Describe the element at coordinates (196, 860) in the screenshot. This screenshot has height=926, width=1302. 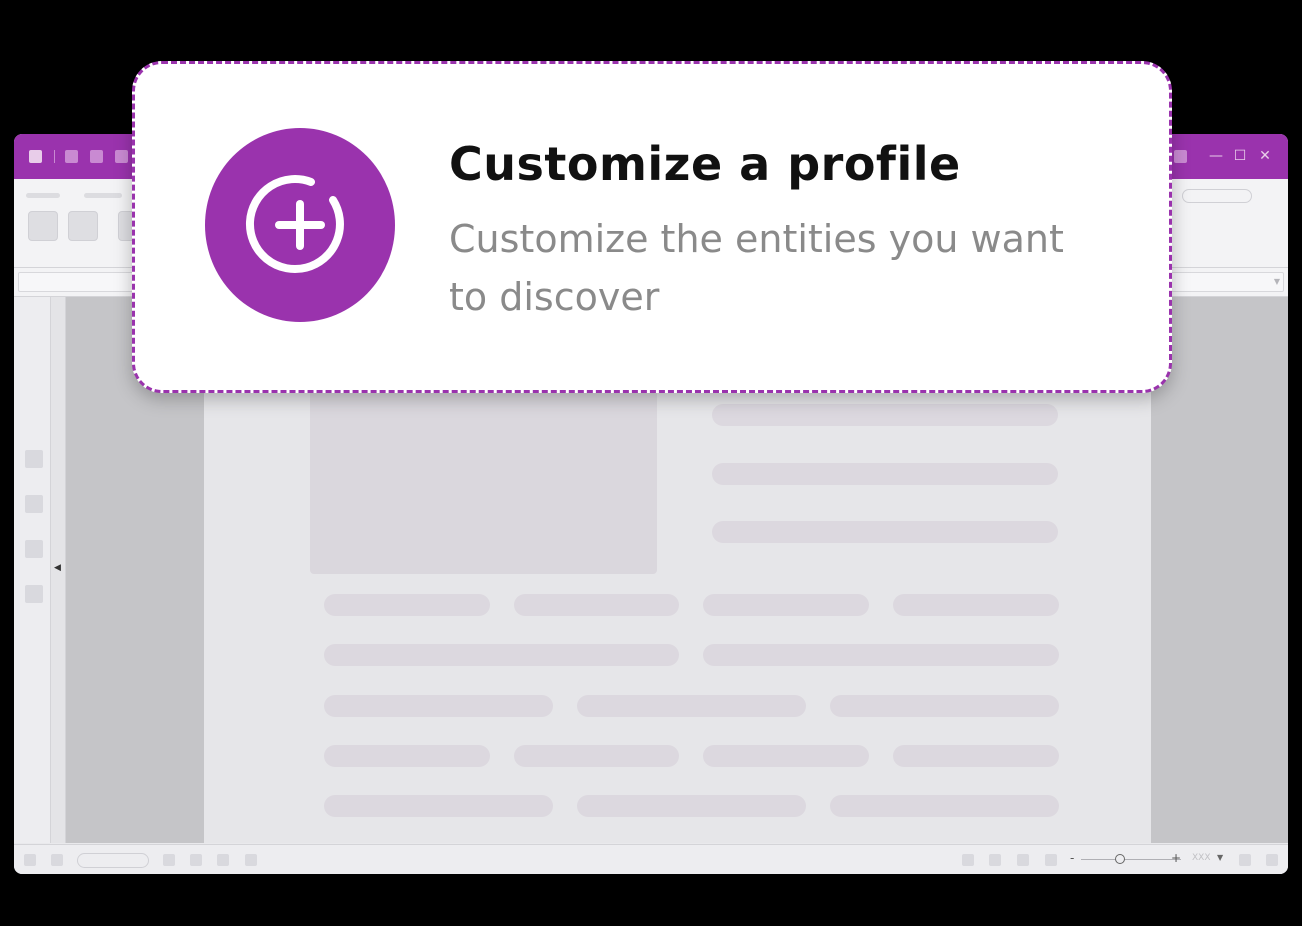
I see `nav-prev-icon` at that location.